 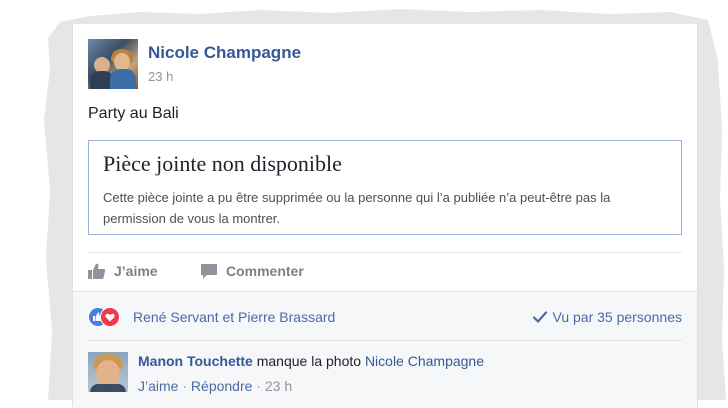 I want to click on post-header: Nicole Champagne 23 h, so click(x=368, y=65).